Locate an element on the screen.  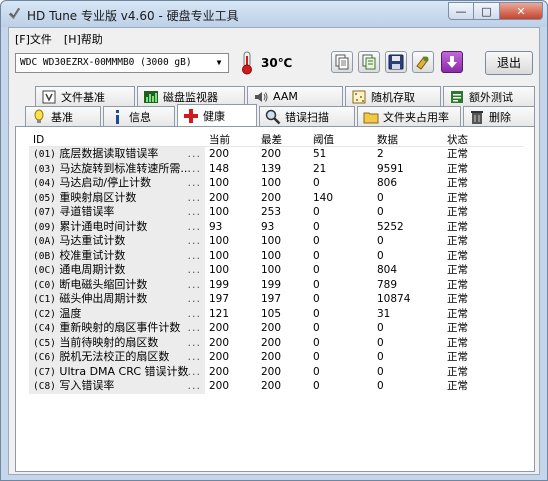
minimize-button: — is located at coordinates (461, 11).